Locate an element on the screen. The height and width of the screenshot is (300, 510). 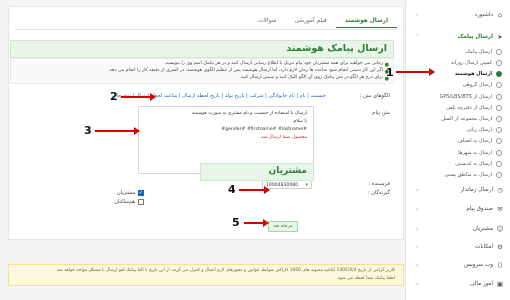
sidebar-item: ⚙ امکانات ‹ is located at coordinates (460, 247).